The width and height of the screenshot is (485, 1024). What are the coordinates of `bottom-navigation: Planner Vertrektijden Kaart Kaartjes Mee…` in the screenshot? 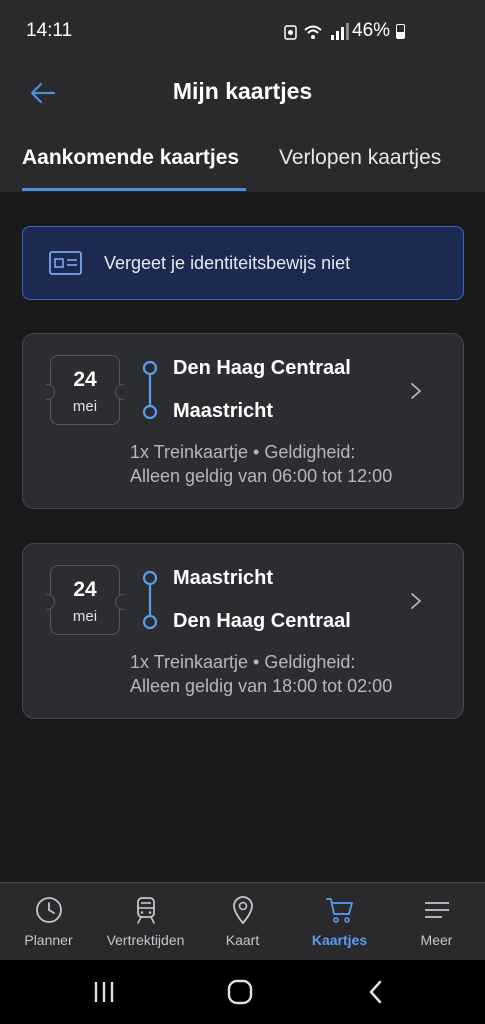 It's located at (242, 921).